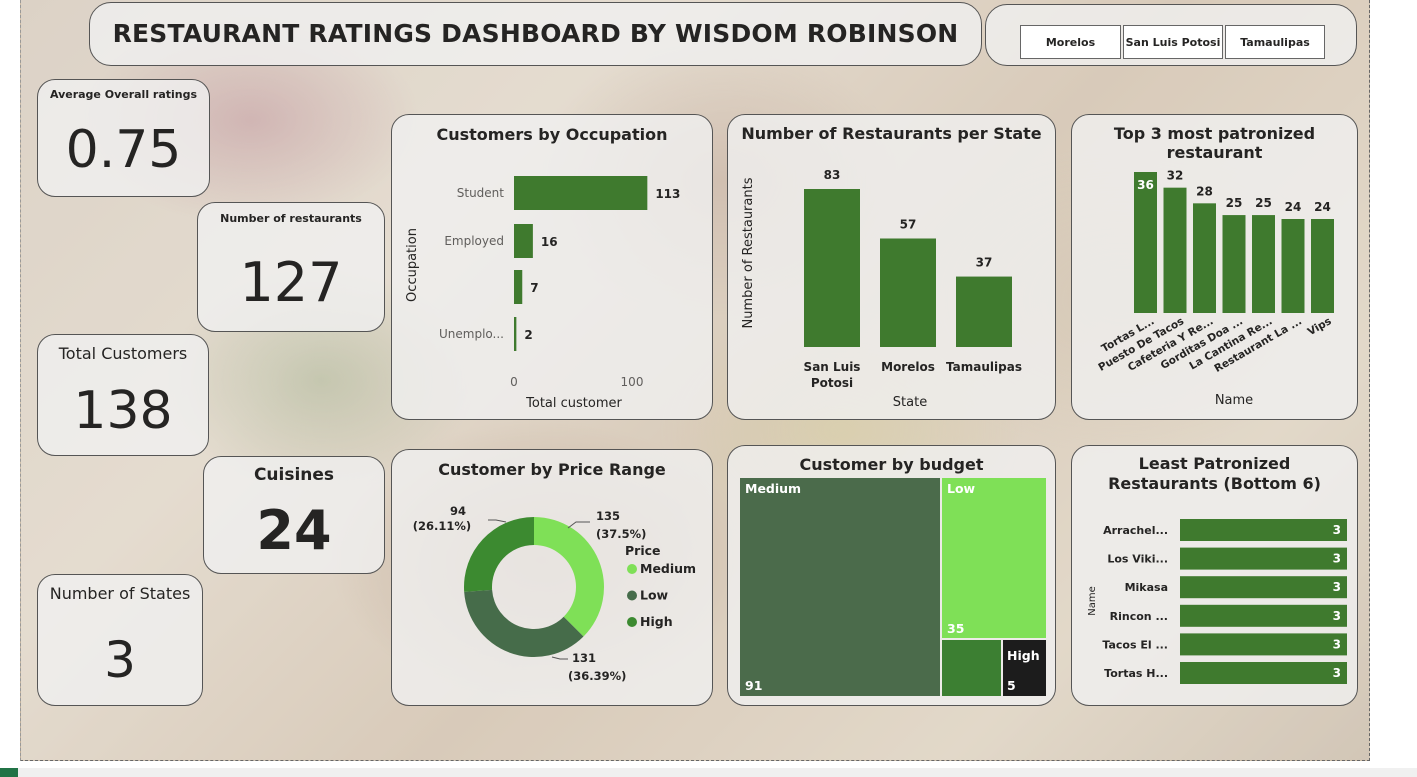 Image resolution: width=1417 pixels, height=777 pixels. I want to click on slicer-tamaulipas: Tamaulipas, so click(1275, 42).